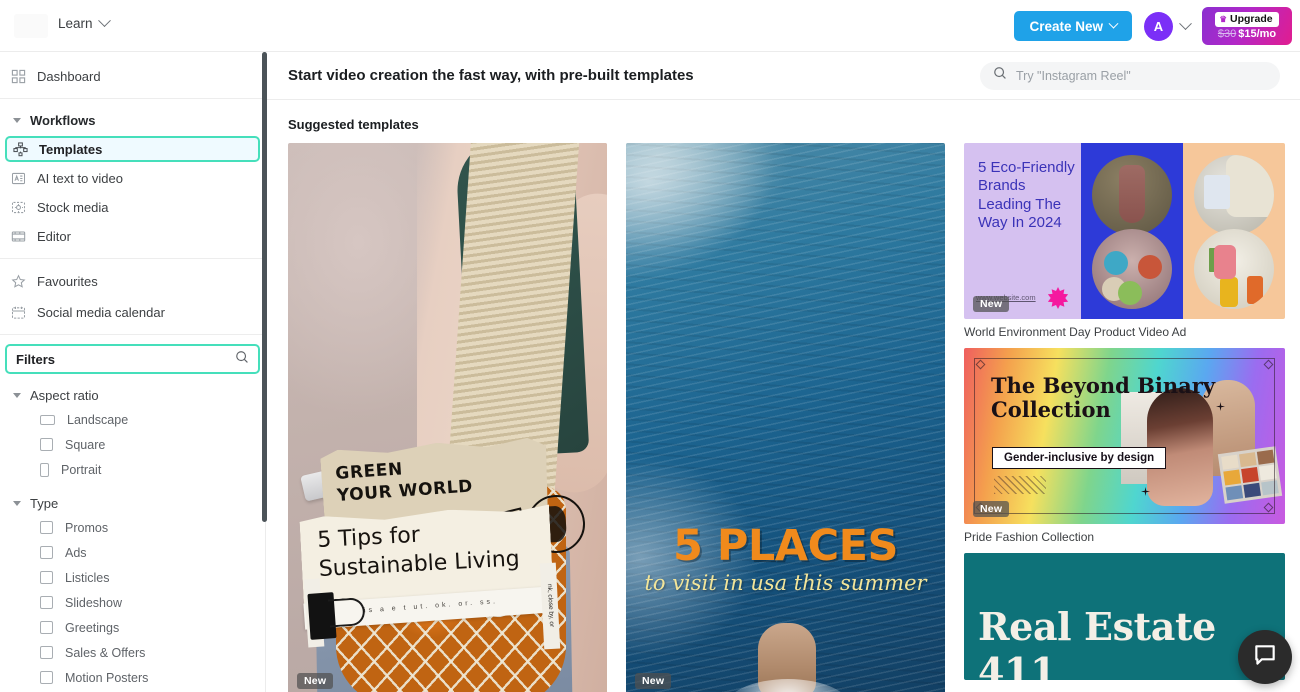 The height and width of the screenshot is (692, 1300). Describe the element at coordinates (1141, 75) in the screenshot. I see `search-input` at that location.